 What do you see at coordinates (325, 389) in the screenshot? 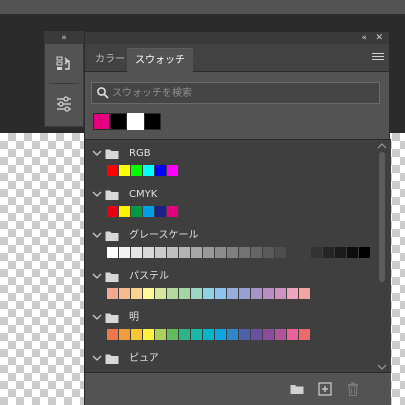
I see `add-swatch-icon` at bounding box center [325, 389].